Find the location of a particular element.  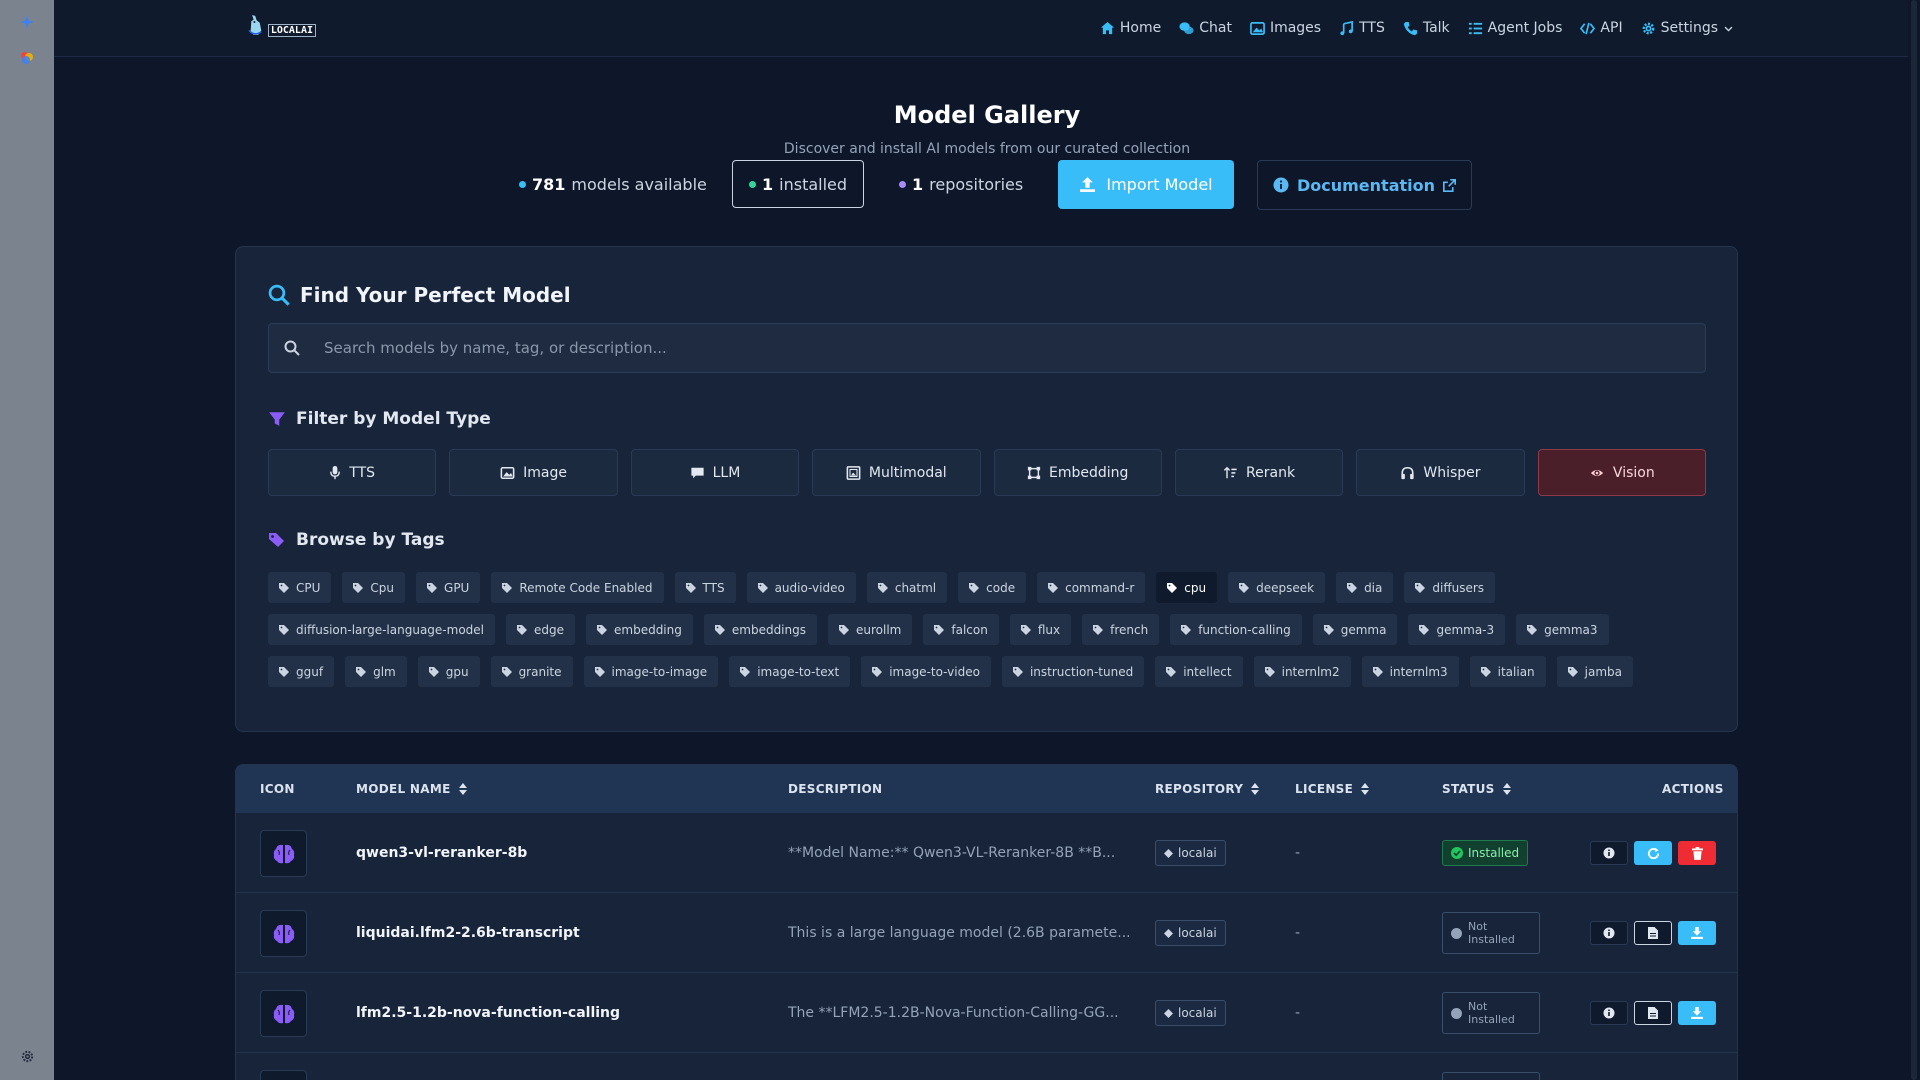

sparkle-icon is located at coordinates (27, 22).